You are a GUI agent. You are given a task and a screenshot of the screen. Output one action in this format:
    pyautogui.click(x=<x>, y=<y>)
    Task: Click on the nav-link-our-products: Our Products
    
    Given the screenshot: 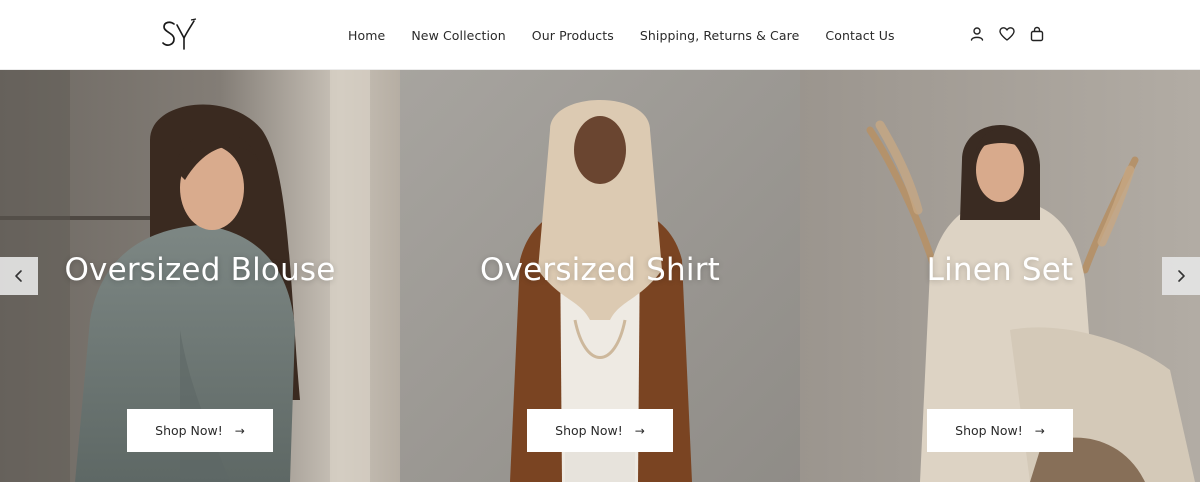 What is the action you would take?
    pyautogui.click(x=573, y=35)
    